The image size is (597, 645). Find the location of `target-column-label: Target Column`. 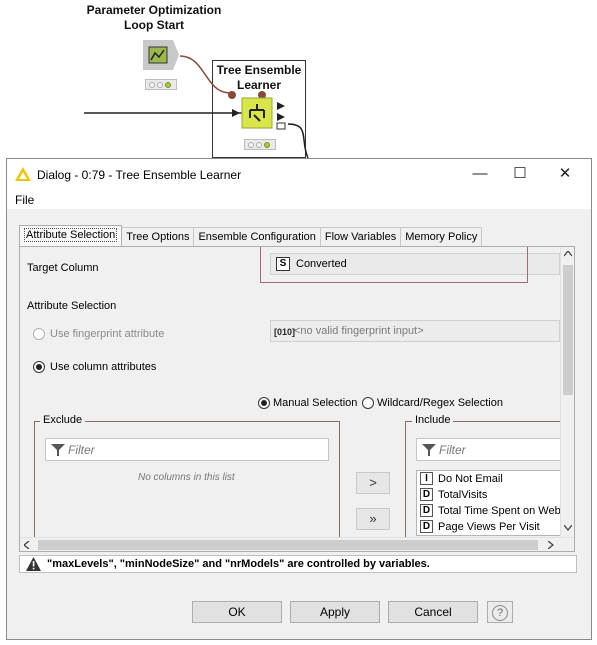

target-column-label: Target Column is located at coordinates (63, 268).